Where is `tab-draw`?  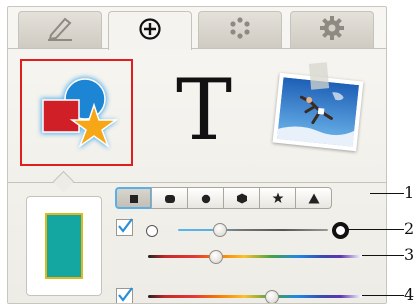
tab-draw is located at coordinates (60, 29).